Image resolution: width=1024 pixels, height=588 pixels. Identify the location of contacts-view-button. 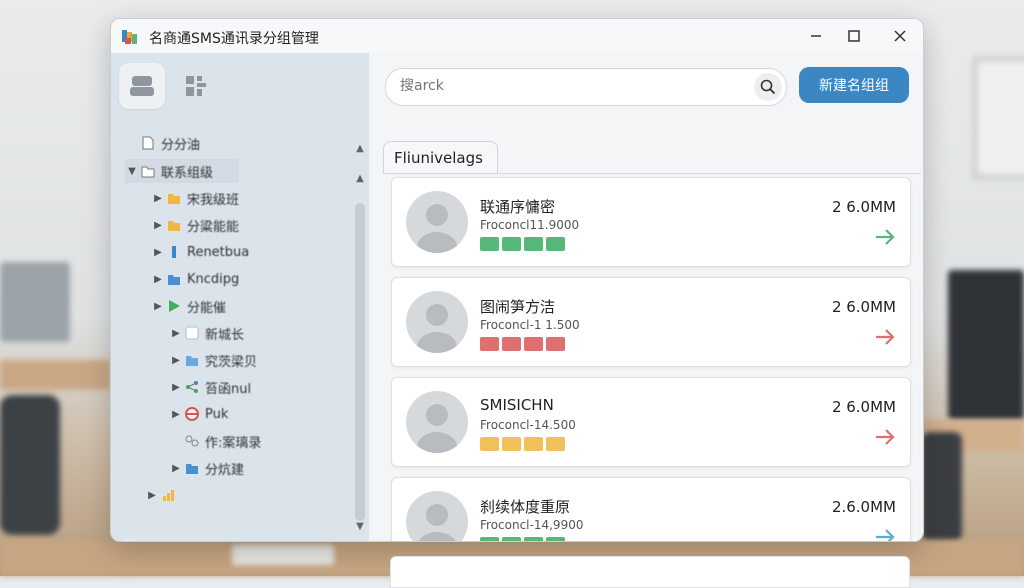
(142, 86).